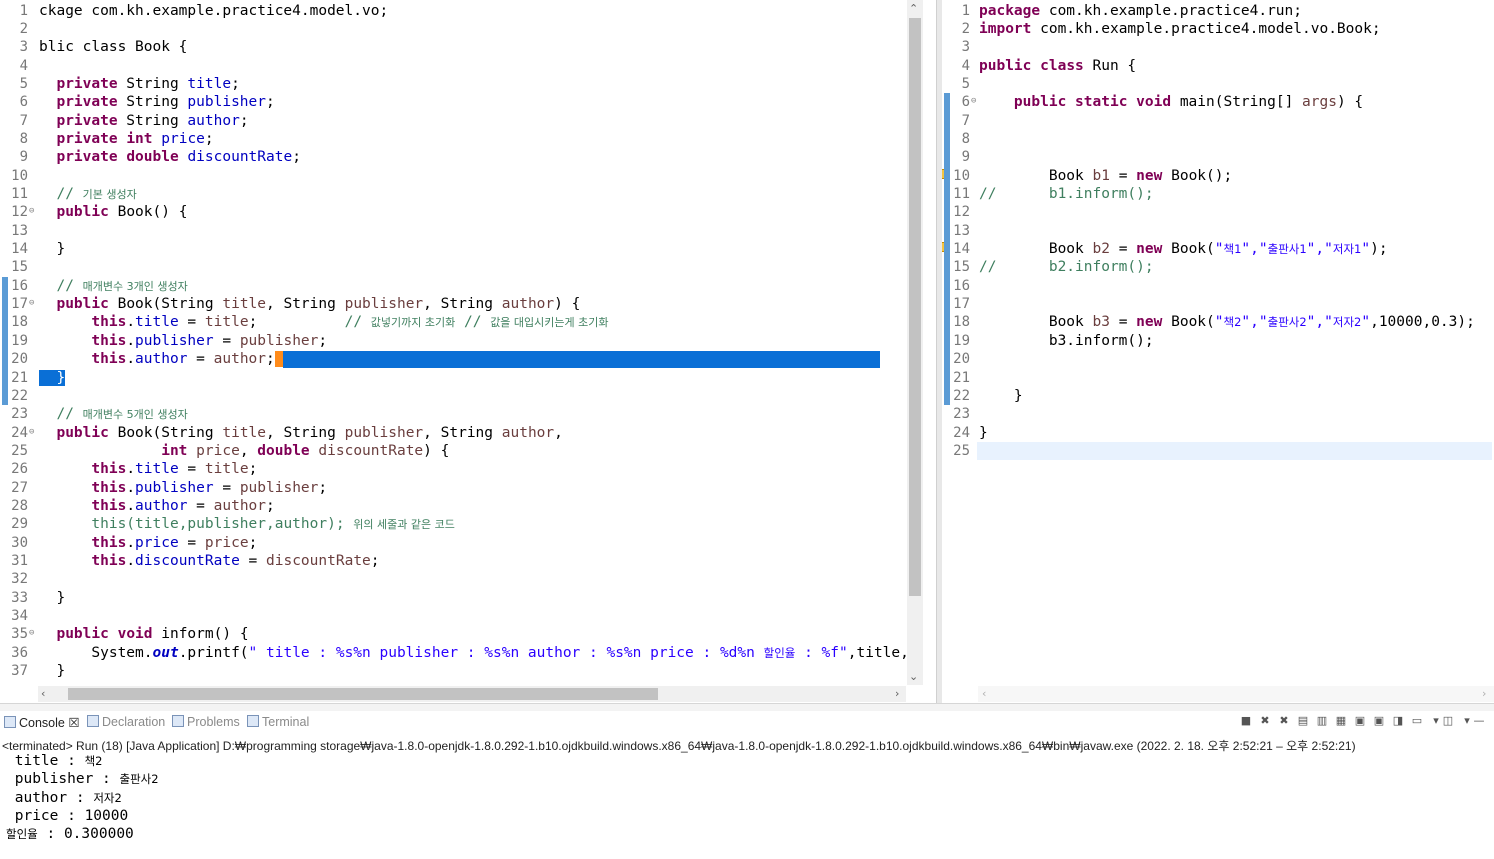 Image resolution: width=1494 pixels, height=859 pixels. I want to click on code-line: 25, so click(1218, 451).